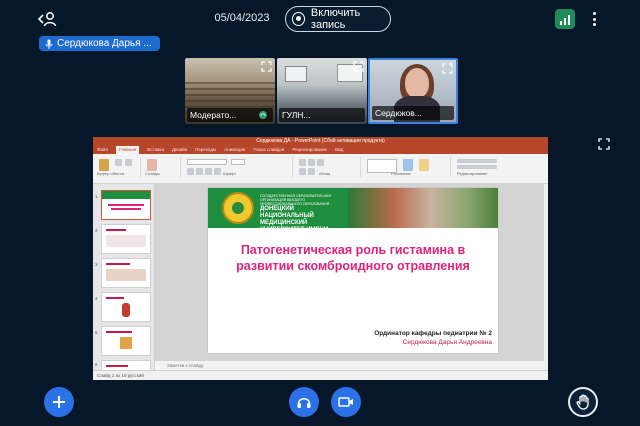 The width and height of the screenshot is (640, 426). Describe the element at coordinates (594, 19) in the screenshot. I see `more-options-icon` at that location.